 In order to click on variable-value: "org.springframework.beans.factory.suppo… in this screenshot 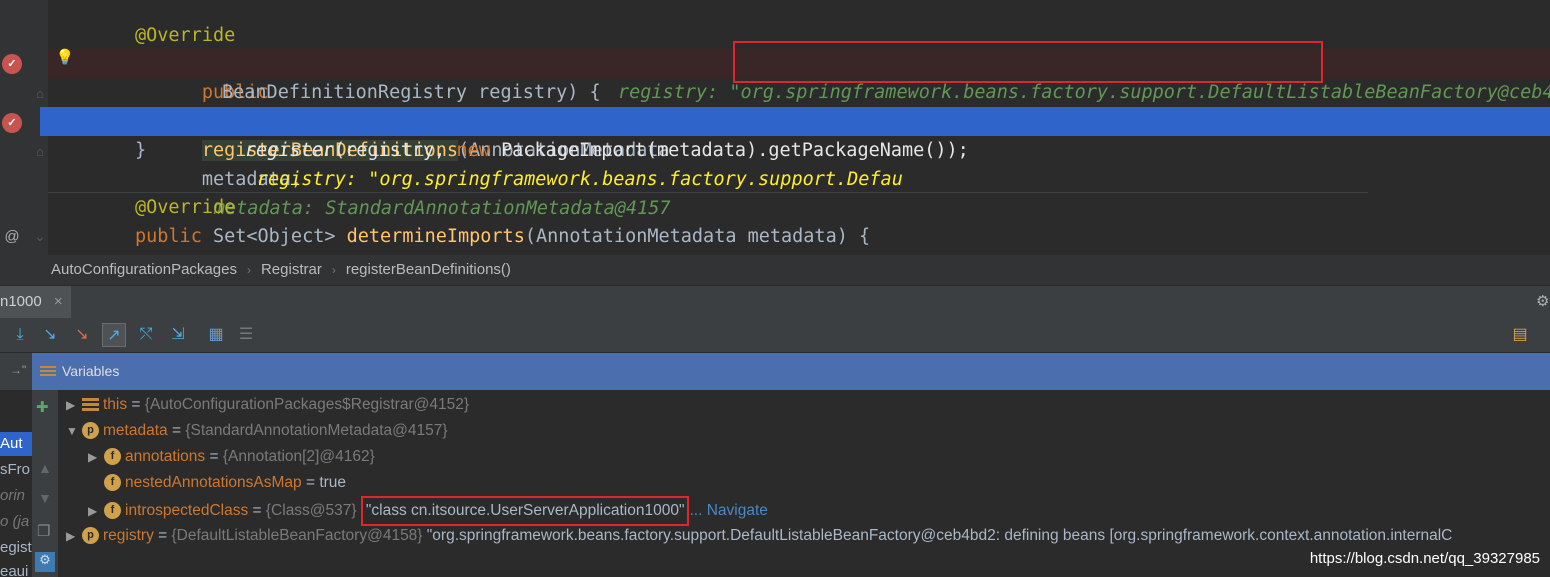, I will do `click(939, 535)`.